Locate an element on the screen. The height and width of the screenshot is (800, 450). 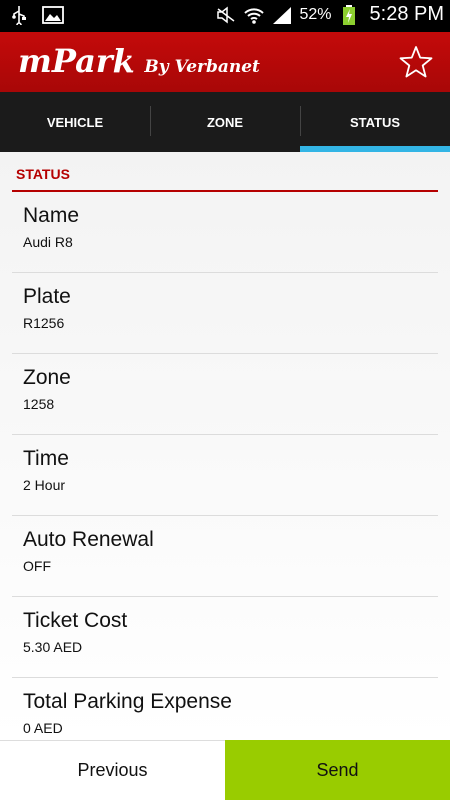
battery-charging-icon is located at coordinates (349, 15).